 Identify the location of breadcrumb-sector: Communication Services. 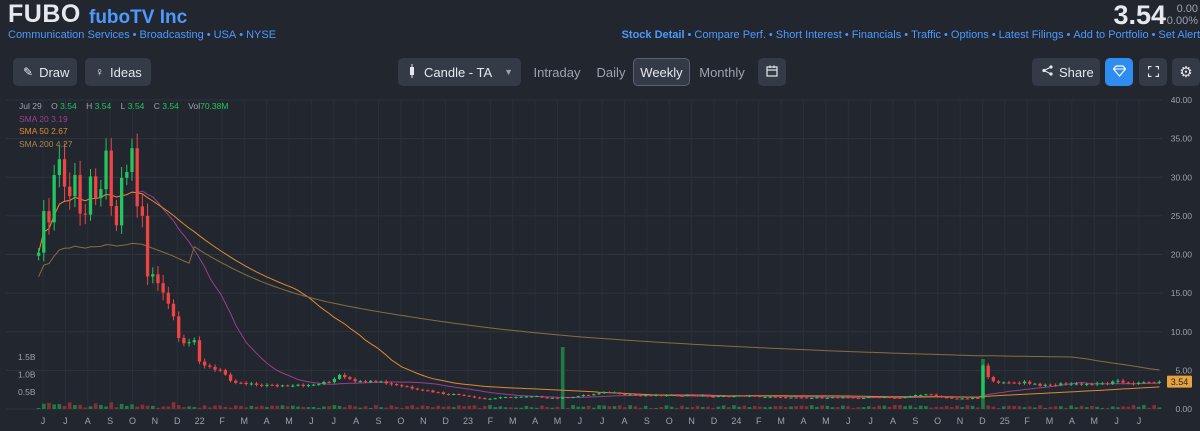
(69, 35).